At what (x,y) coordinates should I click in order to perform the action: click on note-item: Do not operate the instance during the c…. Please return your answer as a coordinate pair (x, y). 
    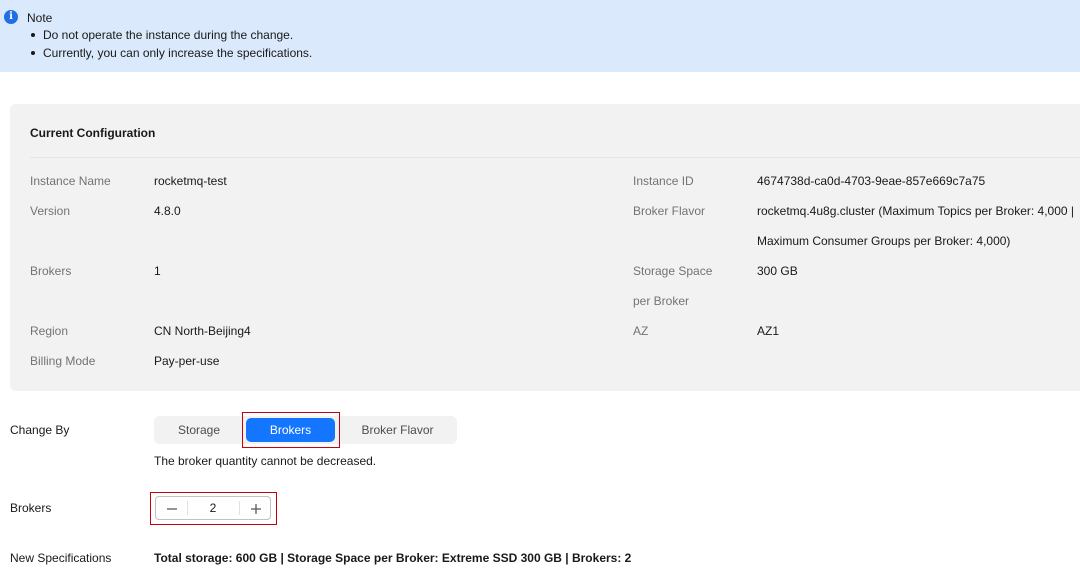
    Looking at the image, I should click on (169, 38).